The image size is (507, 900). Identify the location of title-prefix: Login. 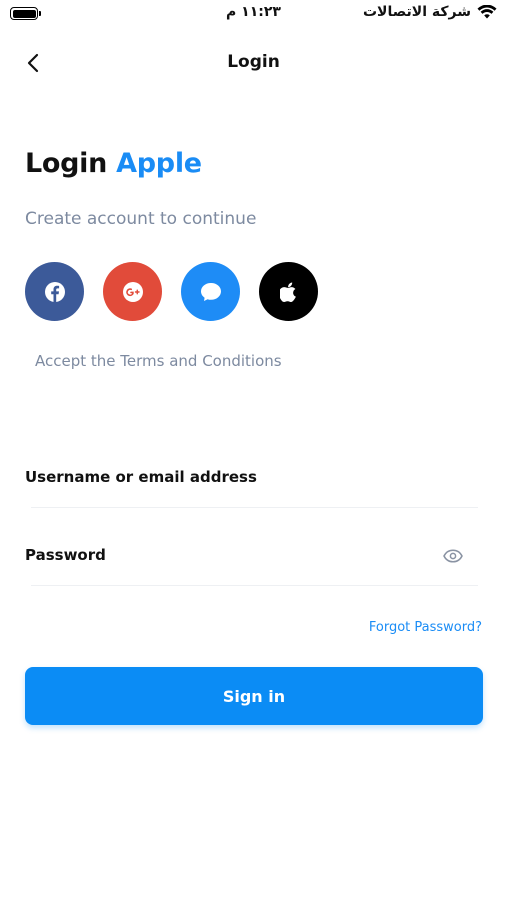
(66, 163).